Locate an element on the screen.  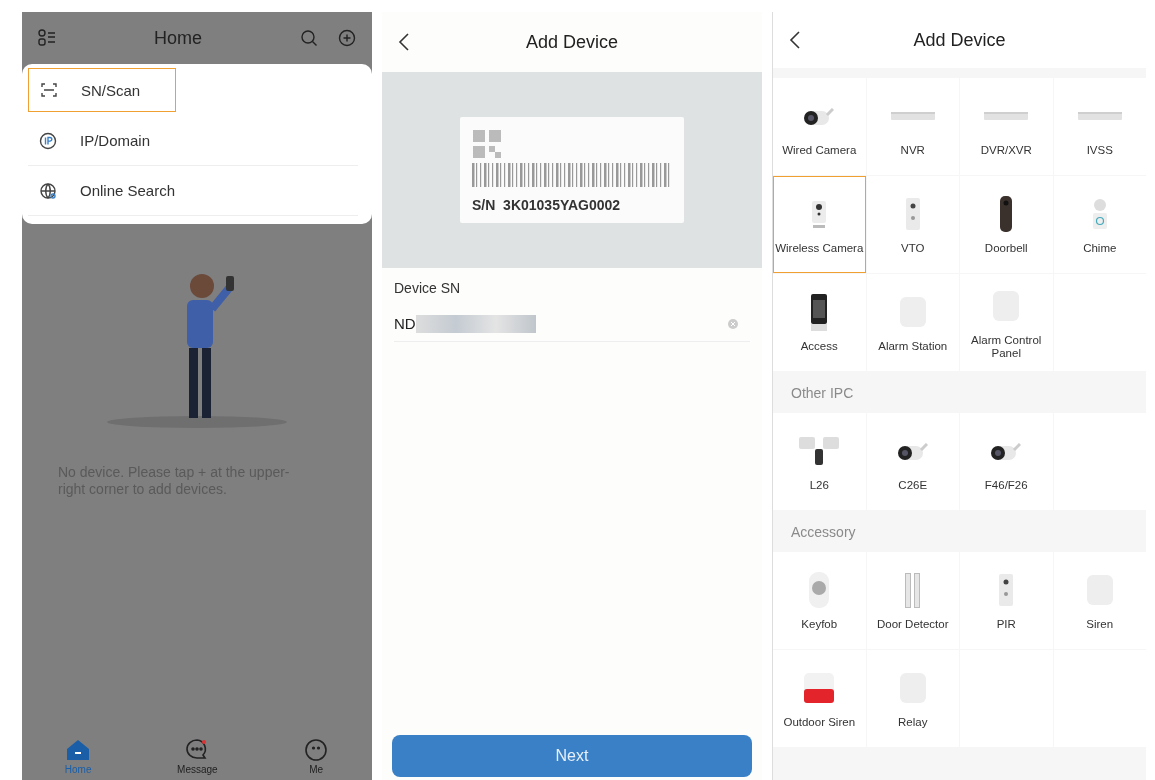
device-tile: PIR is located at coordinates (1006, 600).